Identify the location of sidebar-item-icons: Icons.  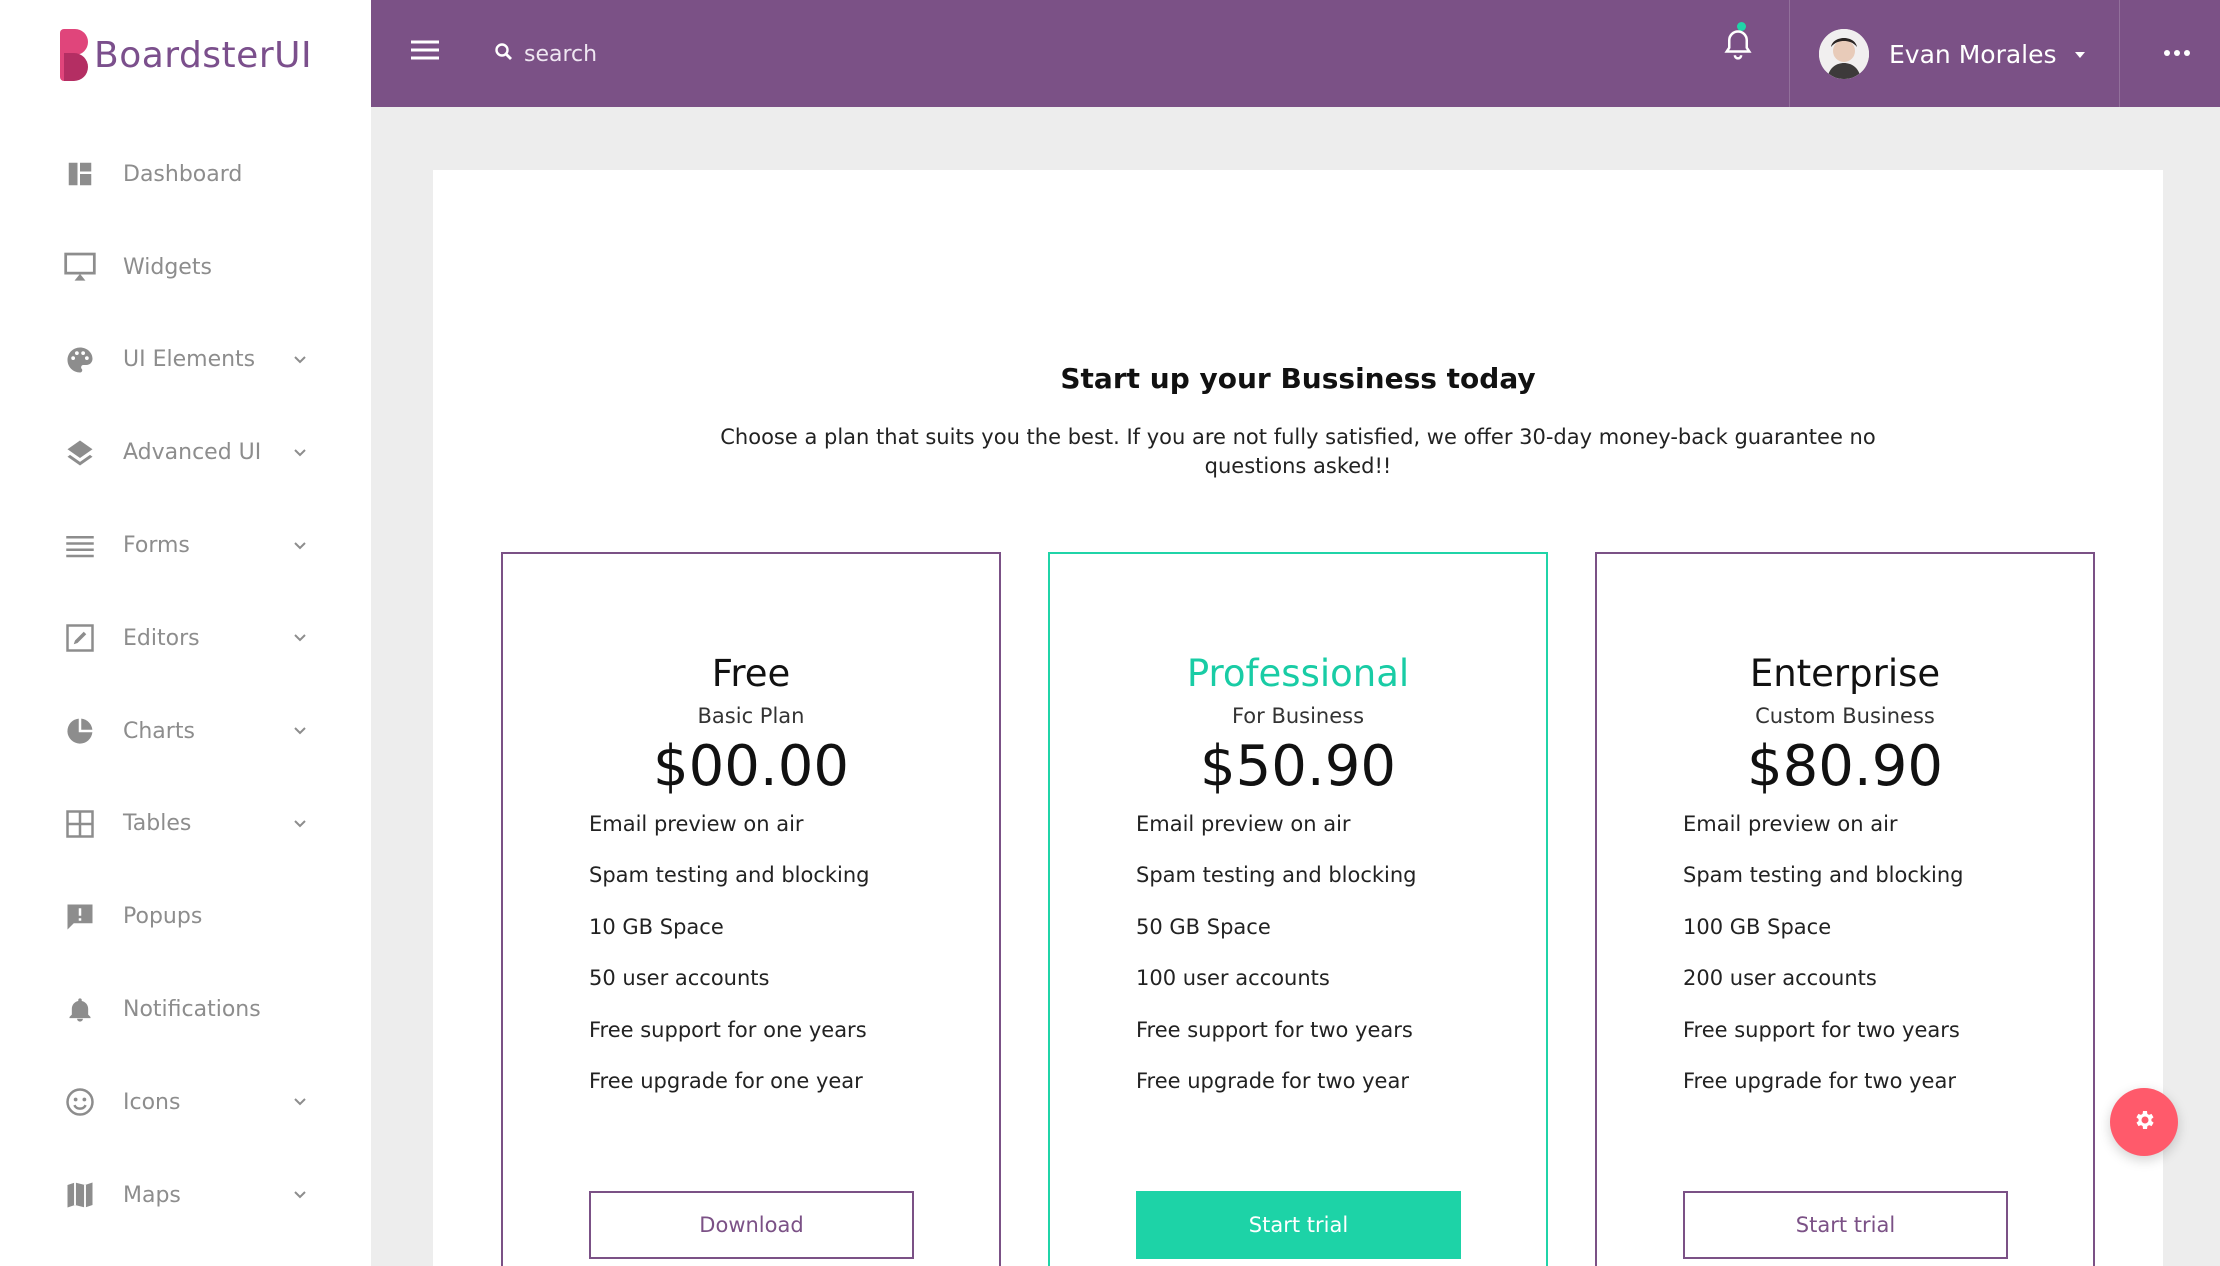
(185, 1102).